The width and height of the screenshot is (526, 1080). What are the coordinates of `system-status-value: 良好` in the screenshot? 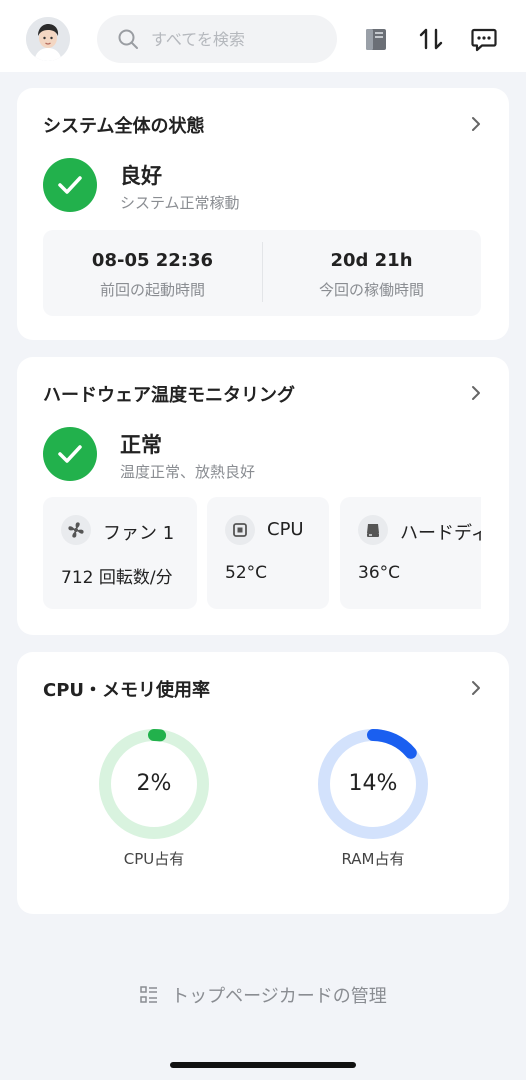 It's located at (141, 176).